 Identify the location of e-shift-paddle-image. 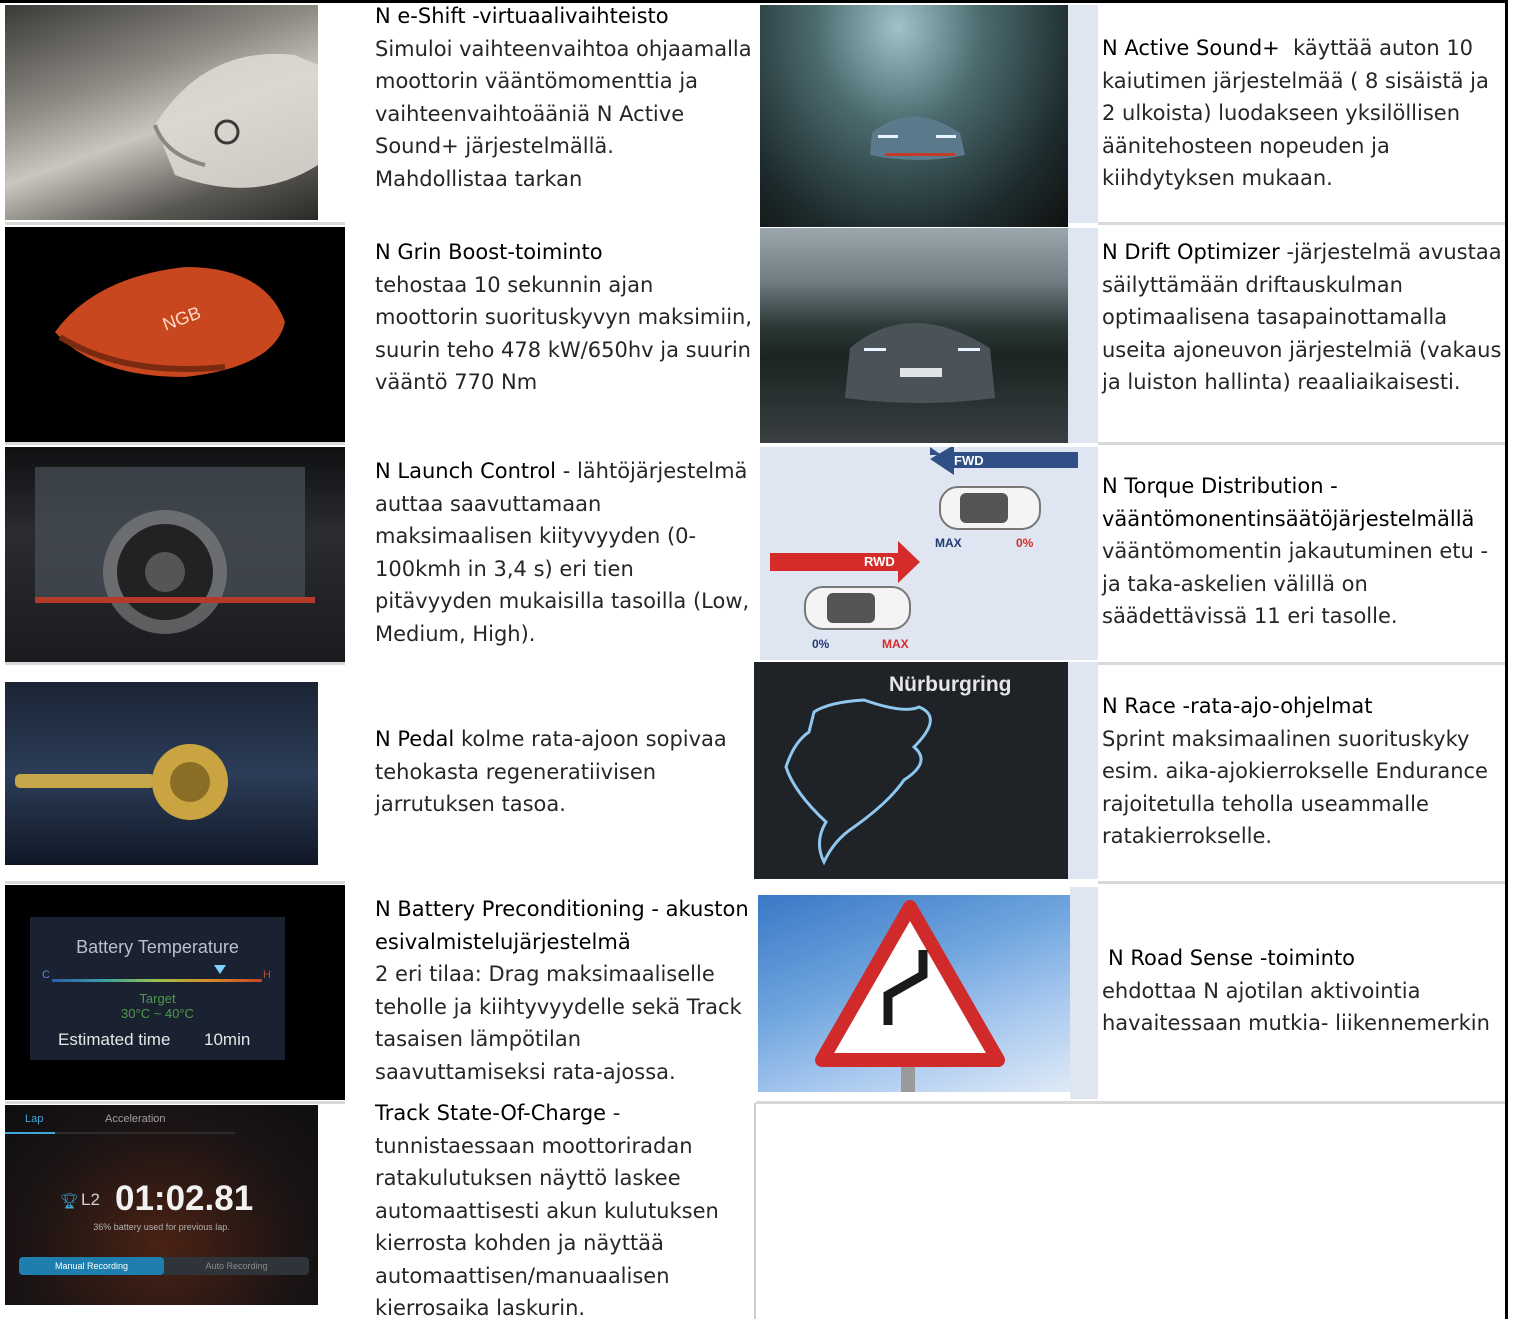
(161, 112).